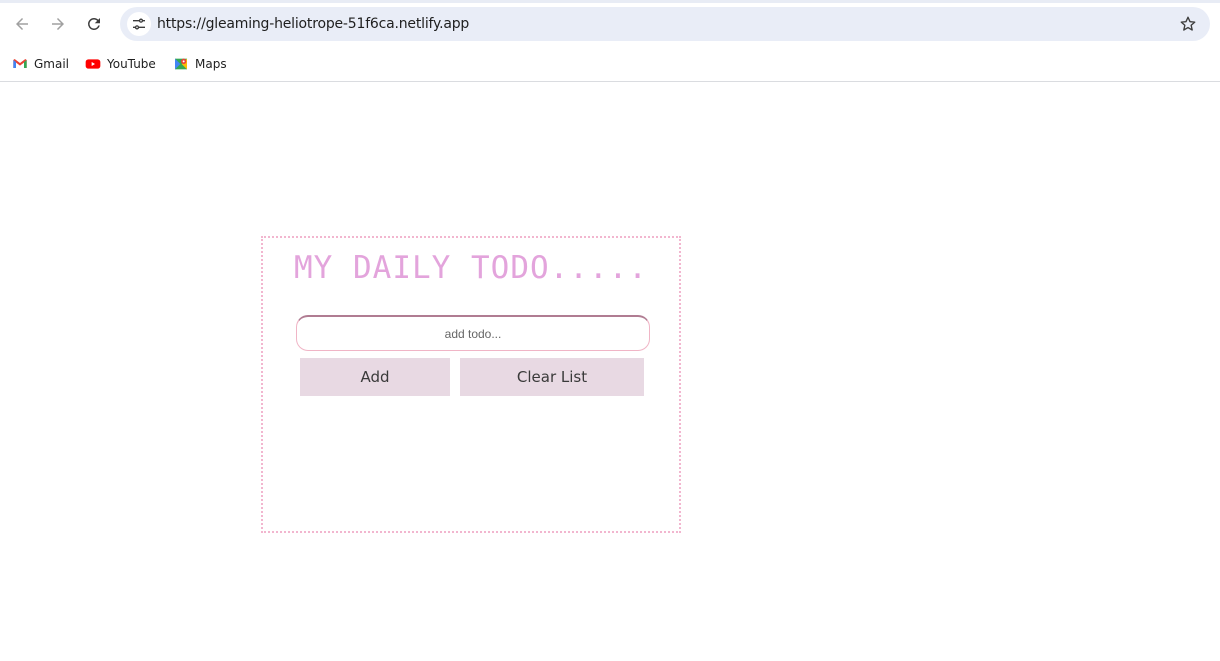  What do you see at coordinates (211, 64) in the screenshot?
I see `bookmark-label: Maps` at bounding box center [211, 64].